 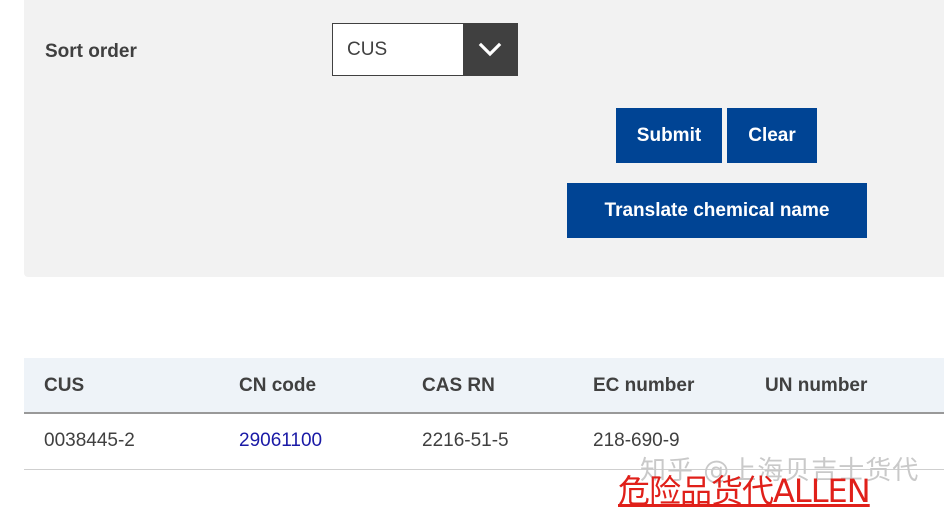 I want to click on watermark-allen: 危险品货代ALLEN, so click(x=744, y=491).